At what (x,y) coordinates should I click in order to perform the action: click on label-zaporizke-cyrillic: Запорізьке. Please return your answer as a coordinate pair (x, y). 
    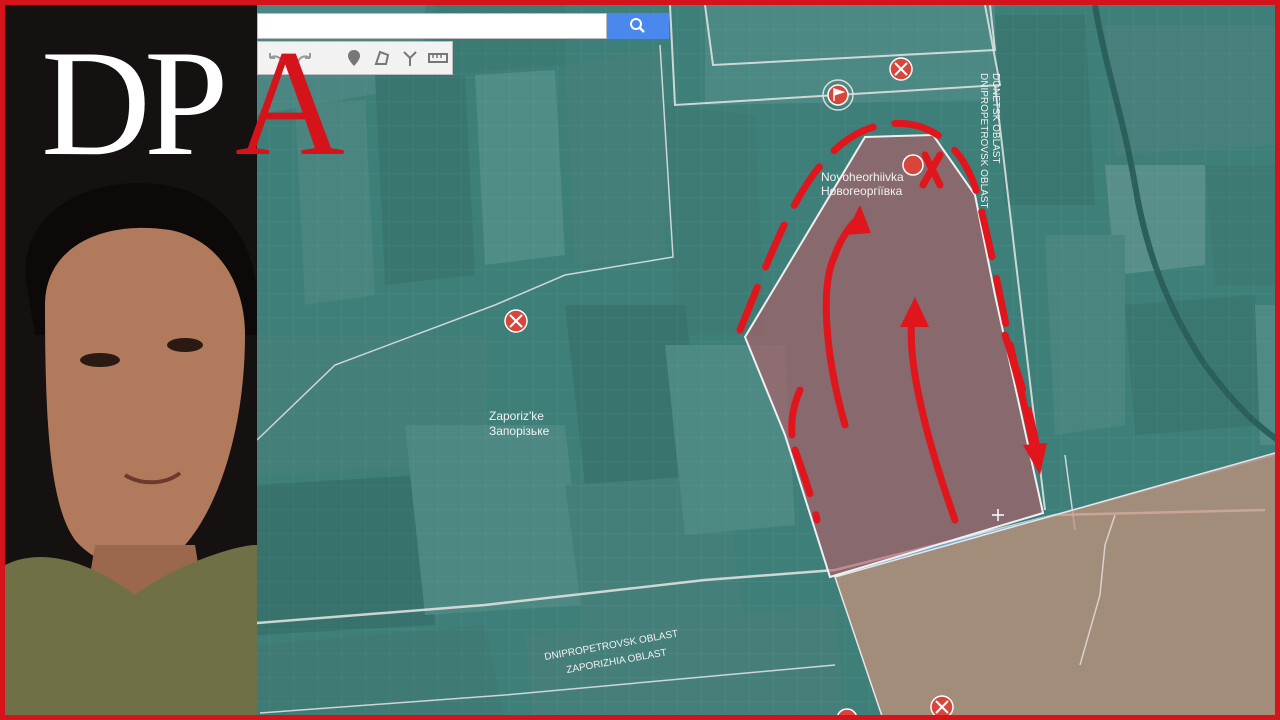
    Looking at the image, I should click on (519, 431).